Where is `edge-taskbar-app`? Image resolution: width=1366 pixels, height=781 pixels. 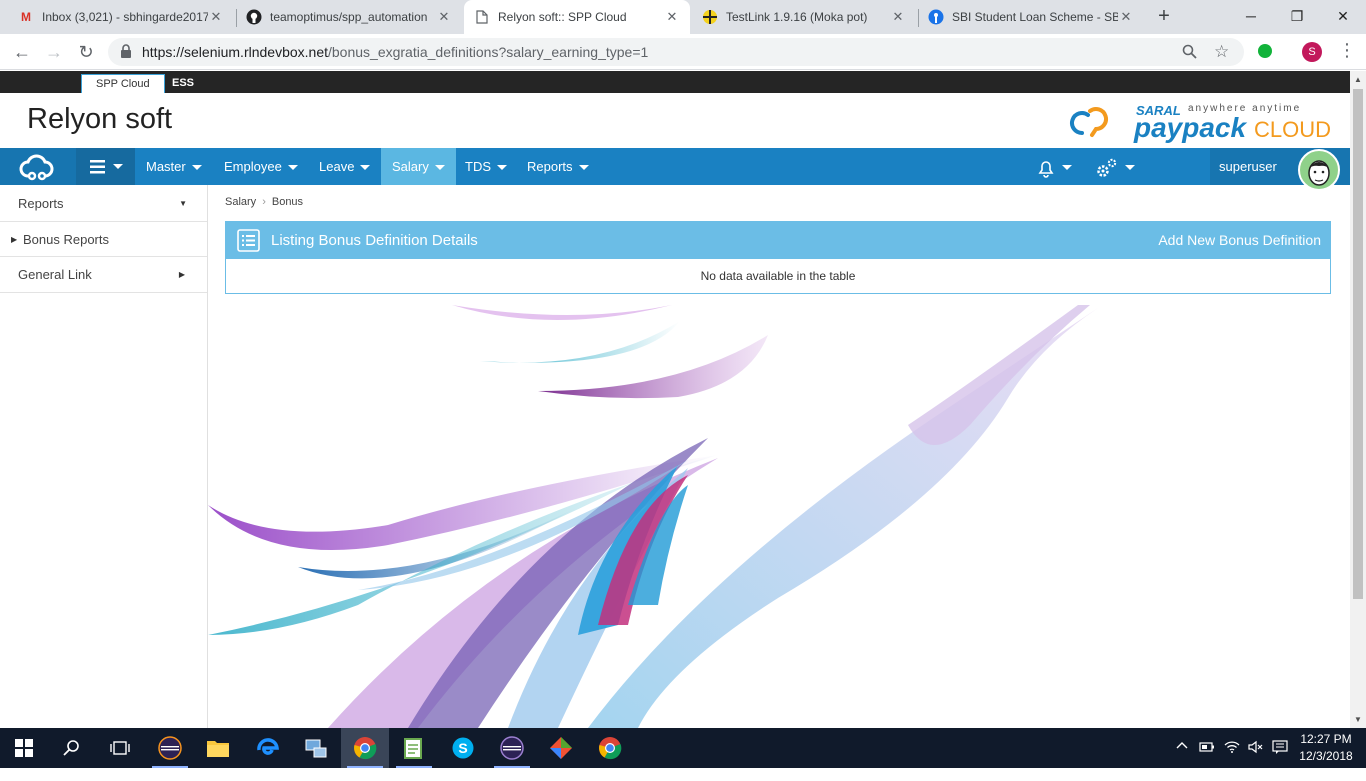 edge-taskbar-app is located at coordinates (268, 748).